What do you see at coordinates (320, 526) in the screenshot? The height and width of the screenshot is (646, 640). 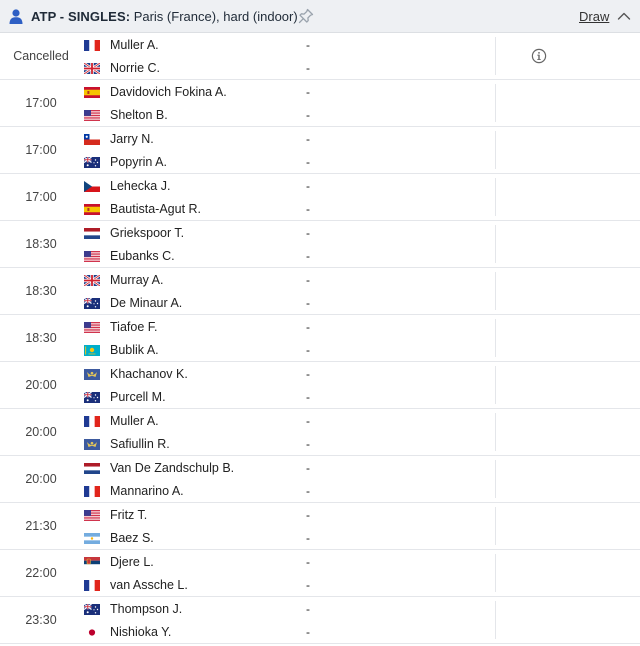 I see `match-row: 21:30 Fritz T. - Baez S. -` at bounding box center [320, 526].